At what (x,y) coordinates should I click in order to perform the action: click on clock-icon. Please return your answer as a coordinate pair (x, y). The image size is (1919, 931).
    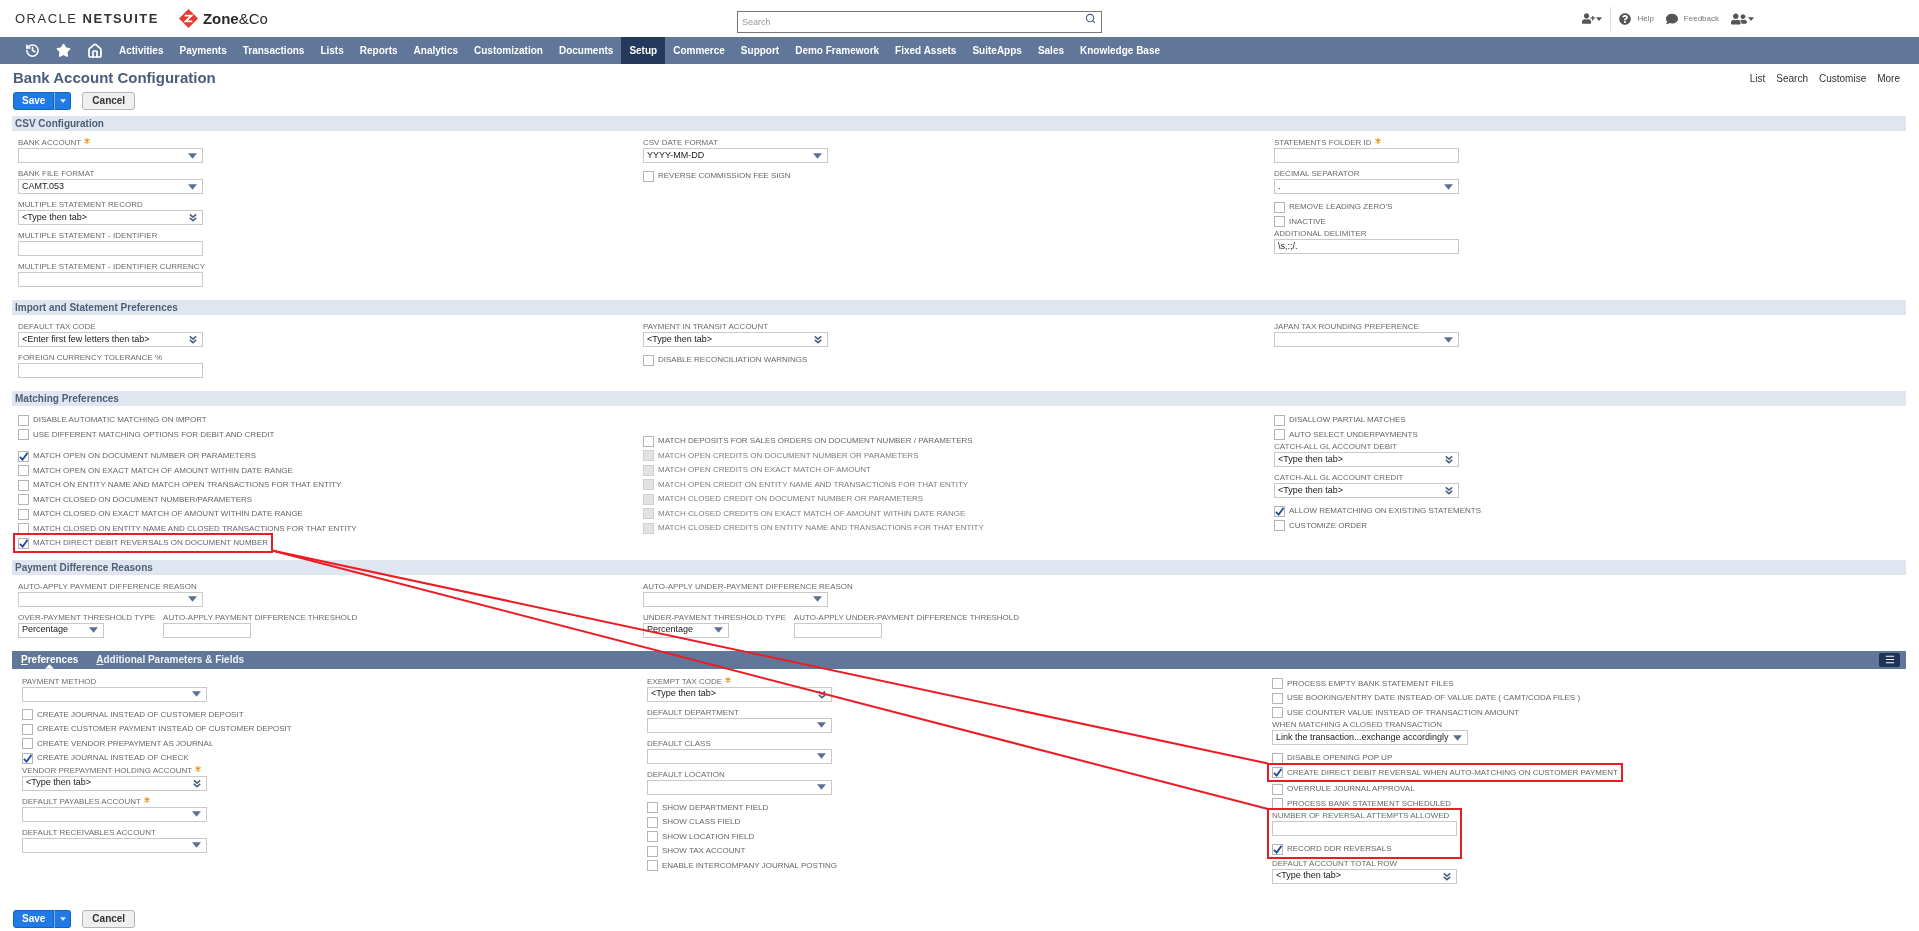
    Looking at the image, I should click on (32, 50).